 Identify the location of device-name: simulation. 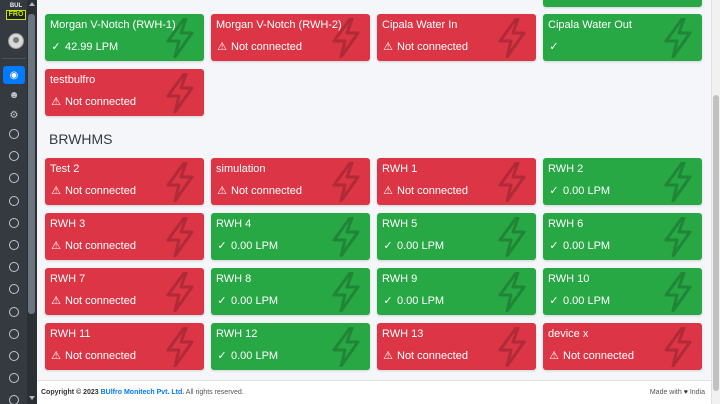
(241, 169).